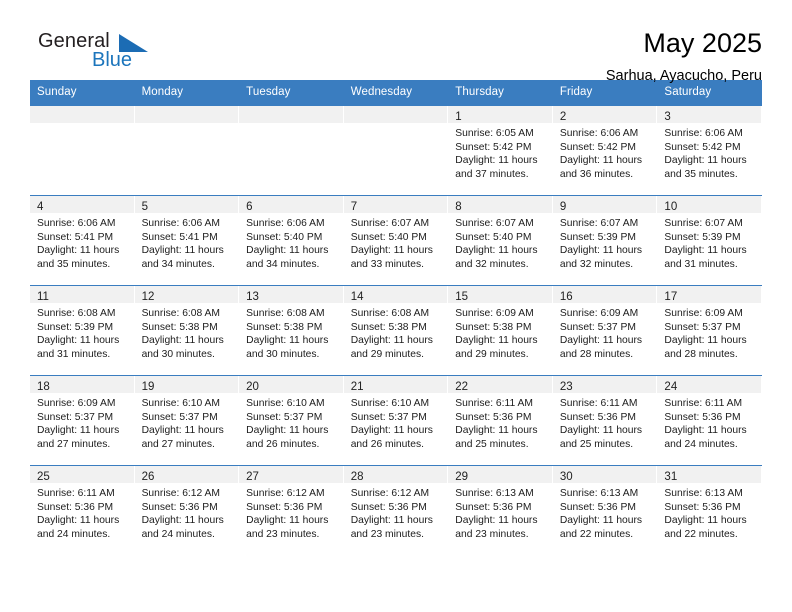 Image resolution: width=792 pixels, height=612 pixels. What do you see at coordinates (566, 297) in the screenshot?
I see `day-number: 16` at bounding box center [566, 297].